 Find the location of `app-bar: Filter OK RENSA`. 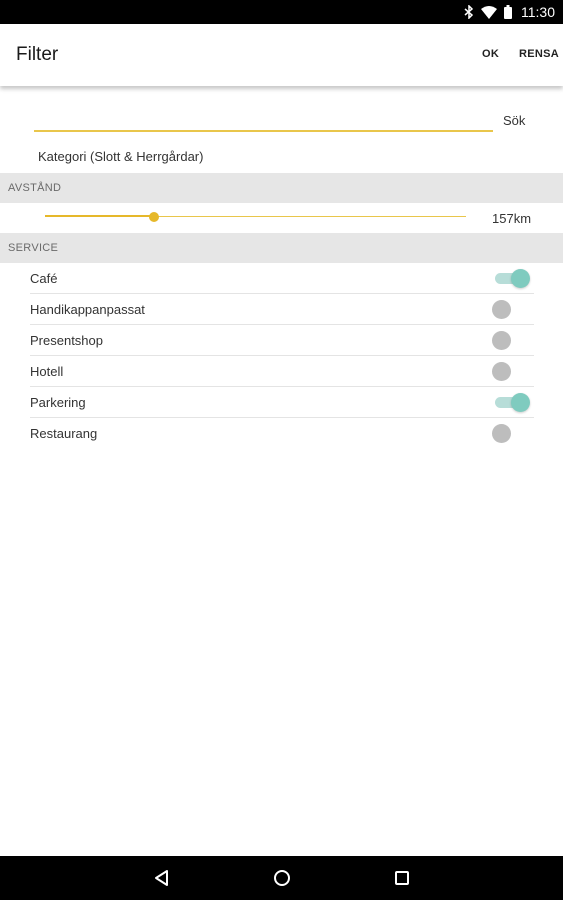

app-bar: Filter OK RENSA is located at coordinates (281, 55).